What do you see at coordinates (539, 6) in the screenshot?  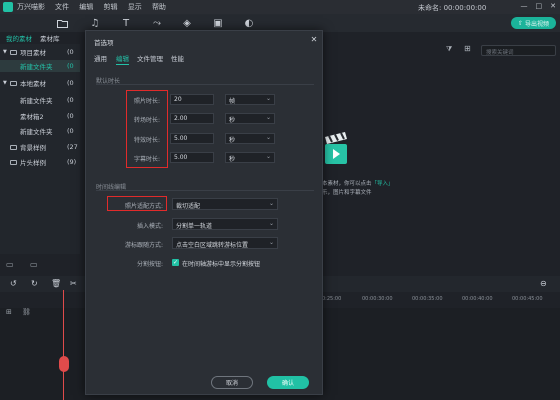 I see `maximize-icon: □` at bounding box center [539, 6].